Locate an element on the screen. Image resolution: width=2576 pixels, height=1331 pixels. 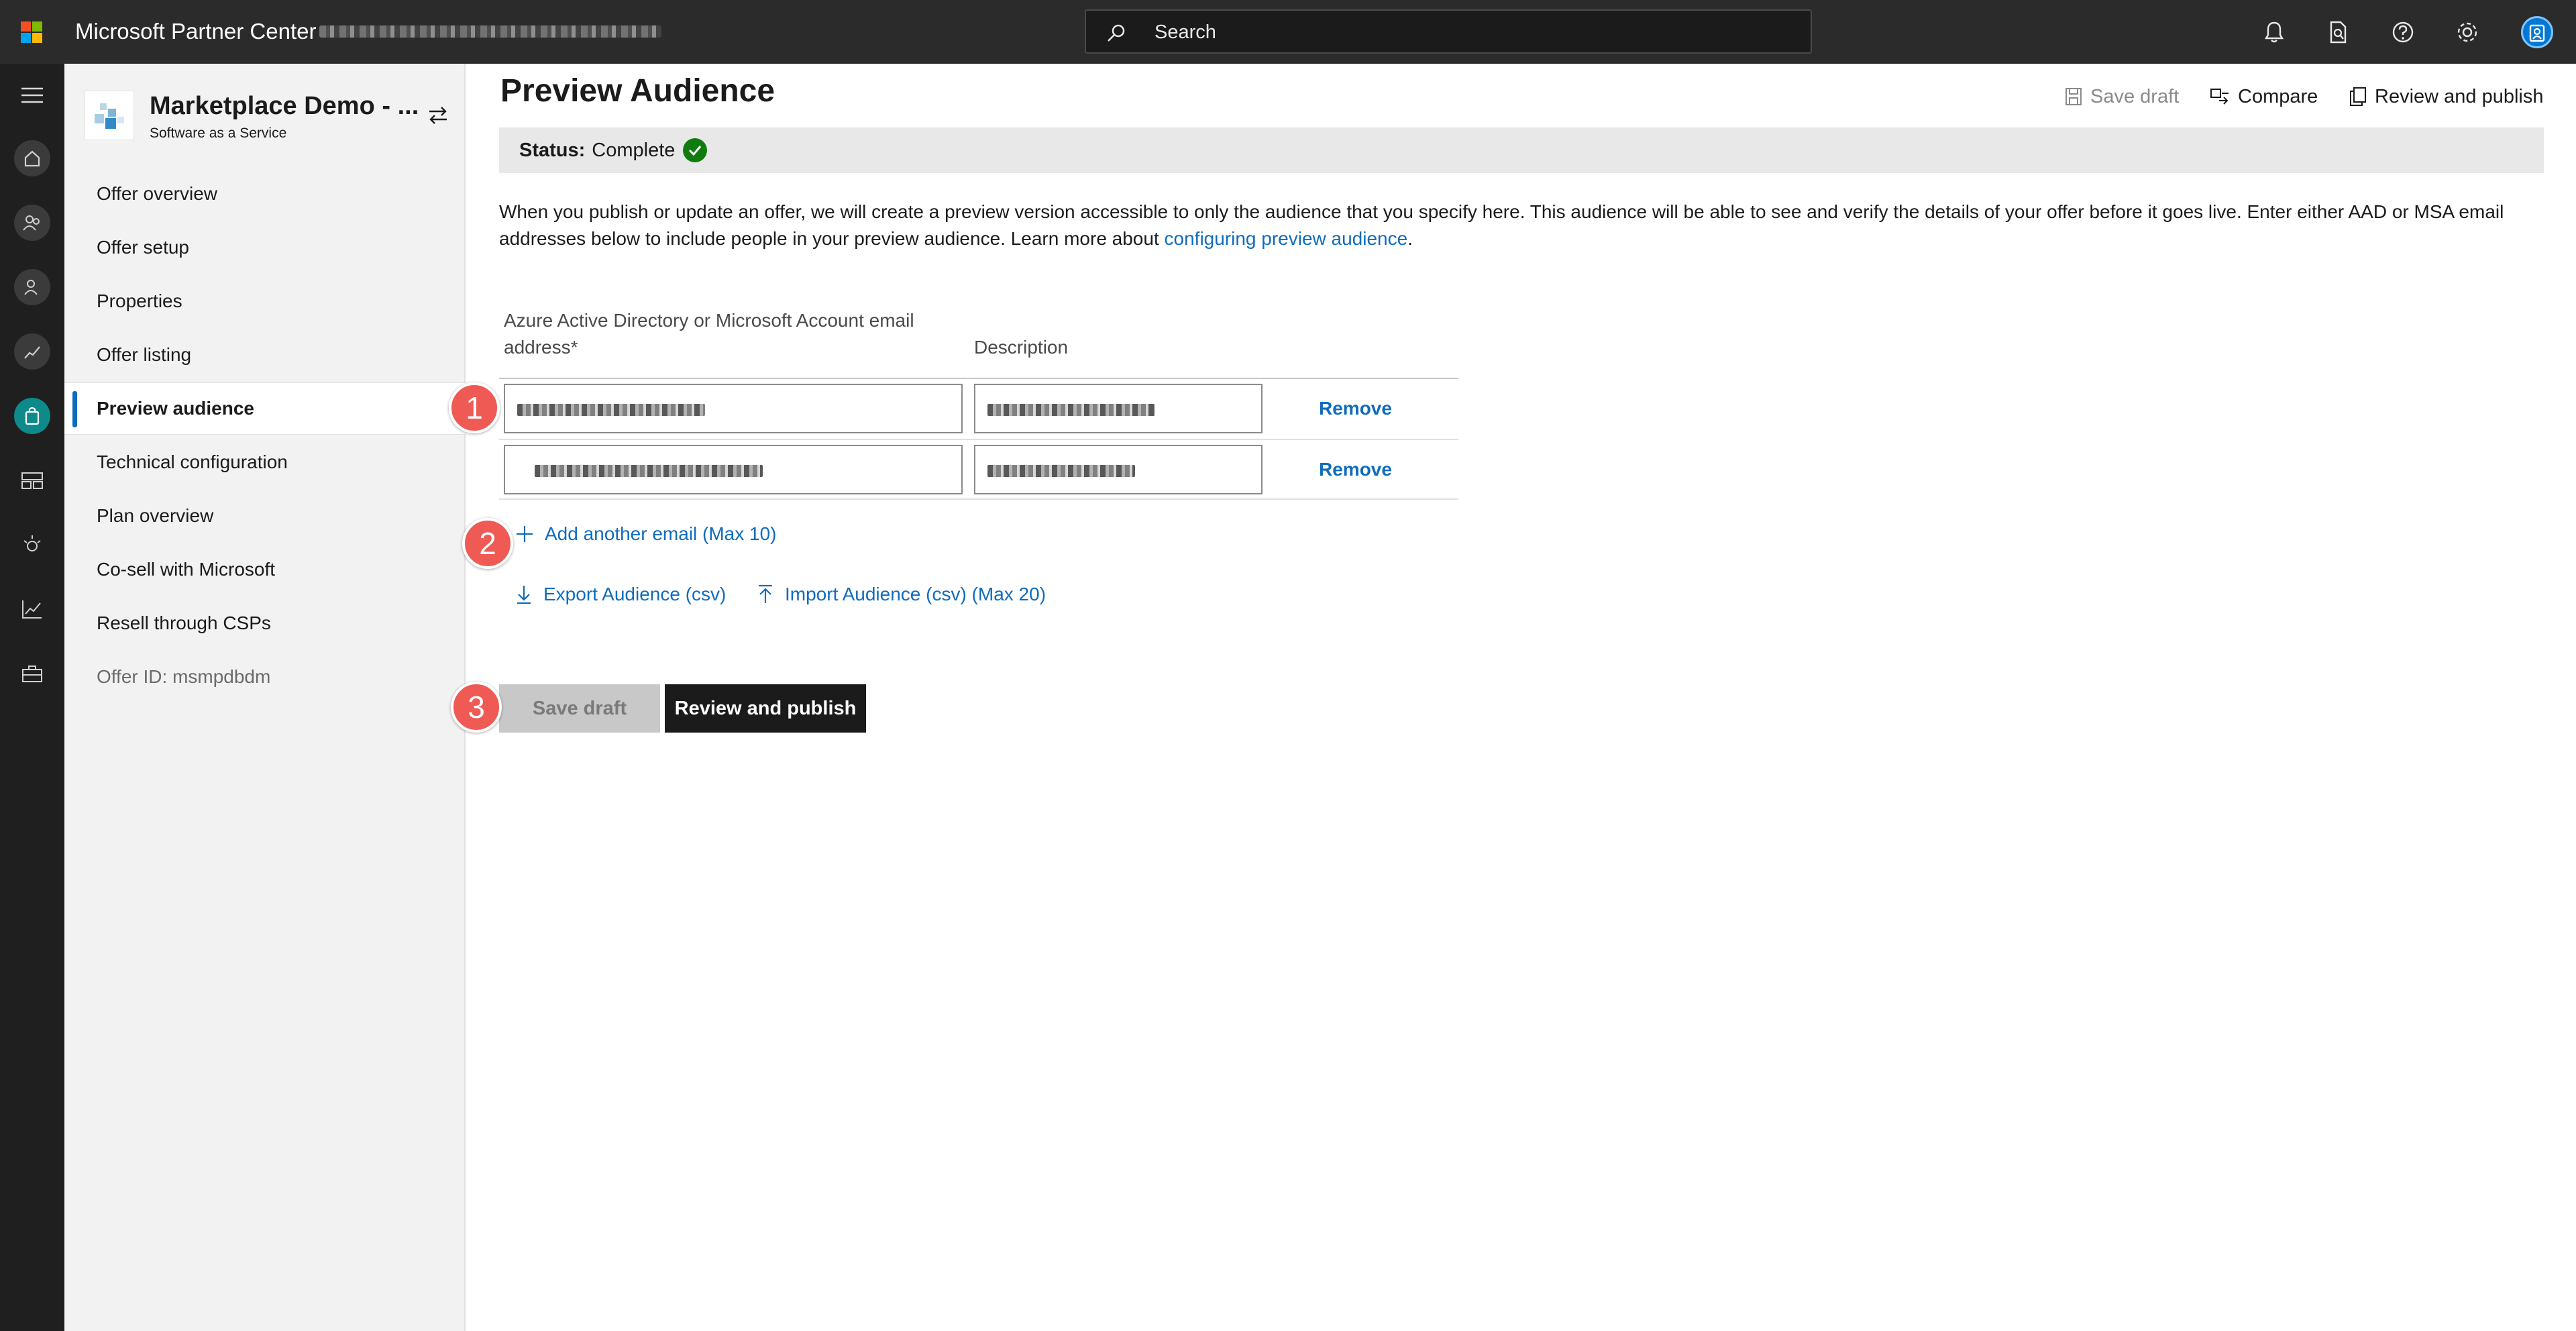
description-end: . is located at coordinates (1410, 238).